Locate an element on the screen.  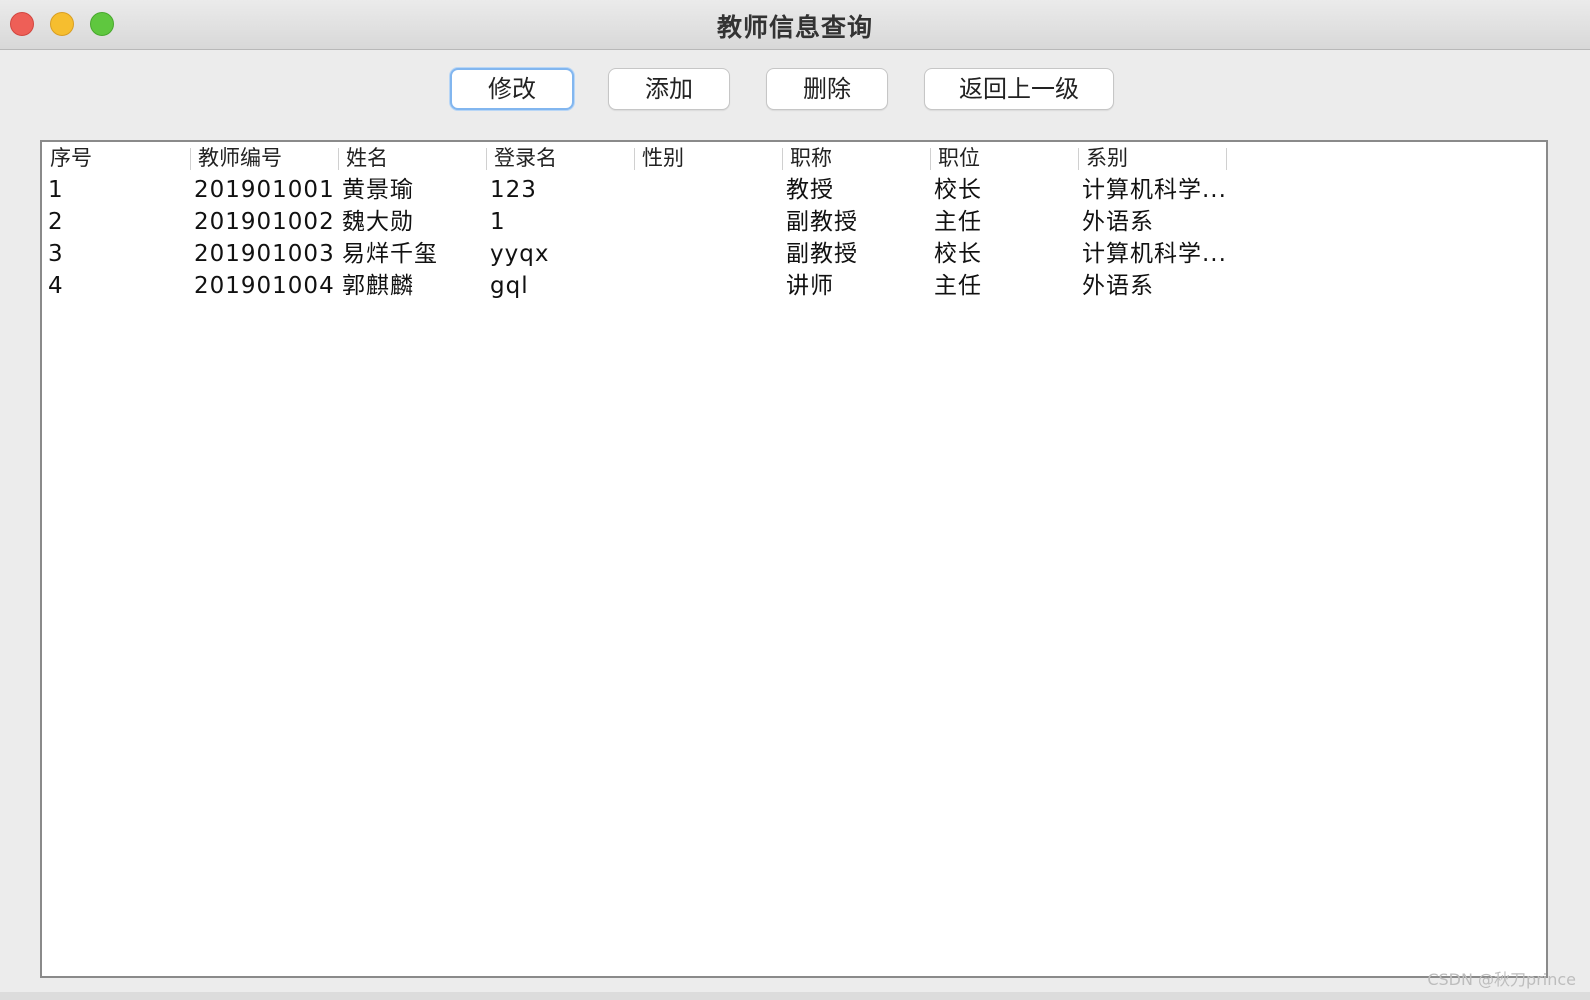
delete-button: 删除 is located at coordinates (827, 89).